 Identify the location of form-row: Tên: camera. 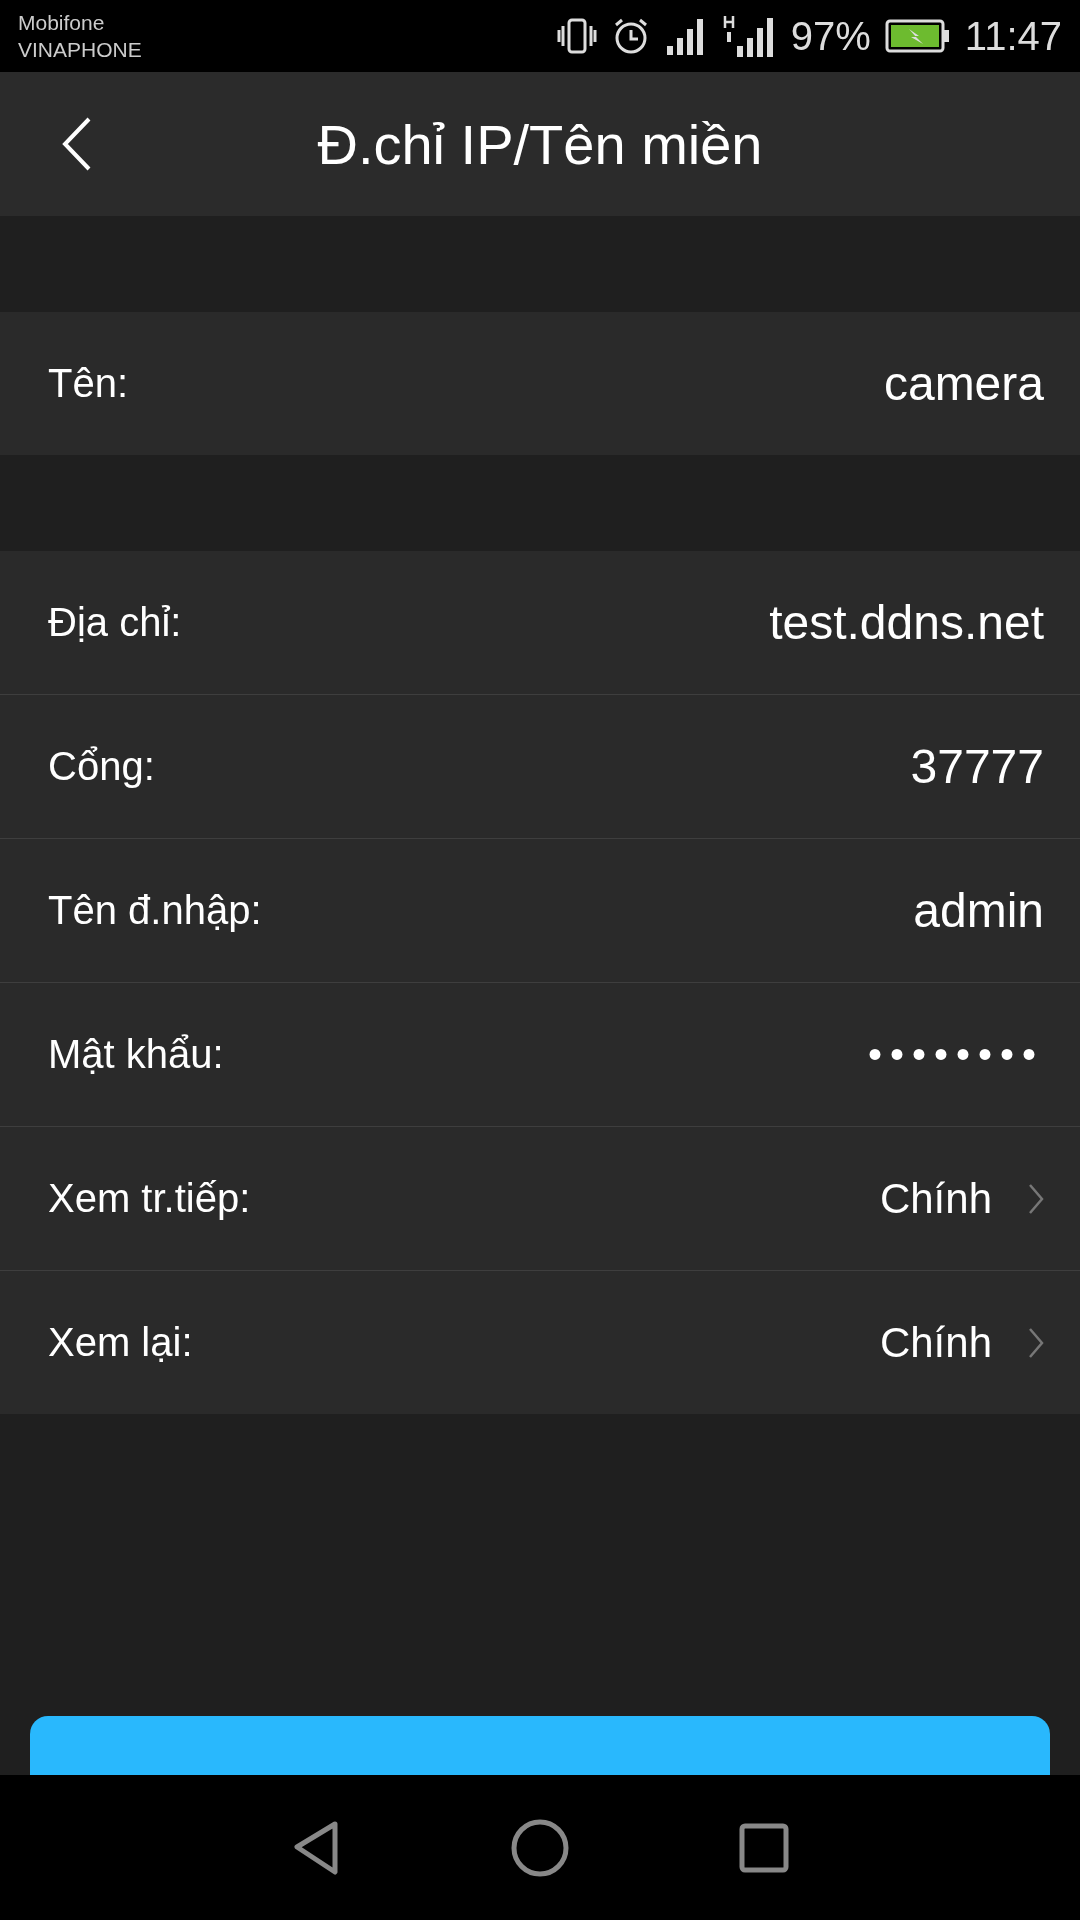
(540, 383).